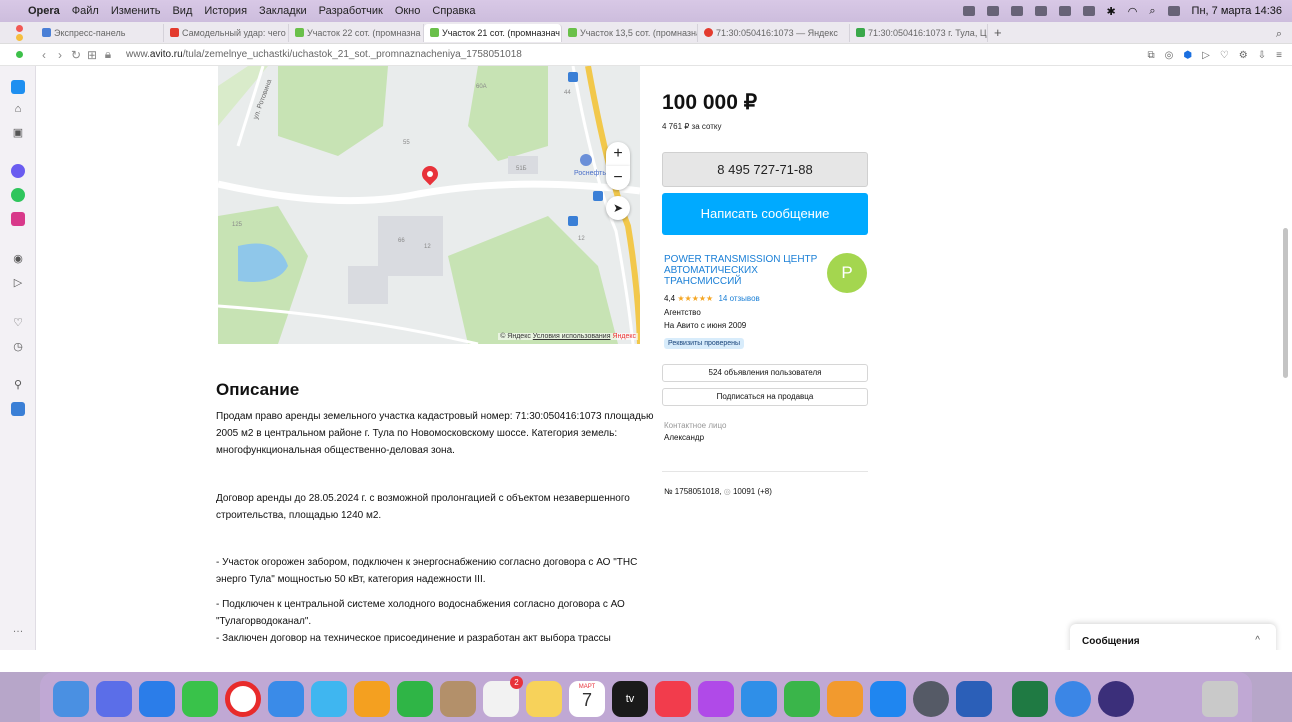 This screenshot has height=722, width=1292. I want to click on close-window-button, so click(19, 28).